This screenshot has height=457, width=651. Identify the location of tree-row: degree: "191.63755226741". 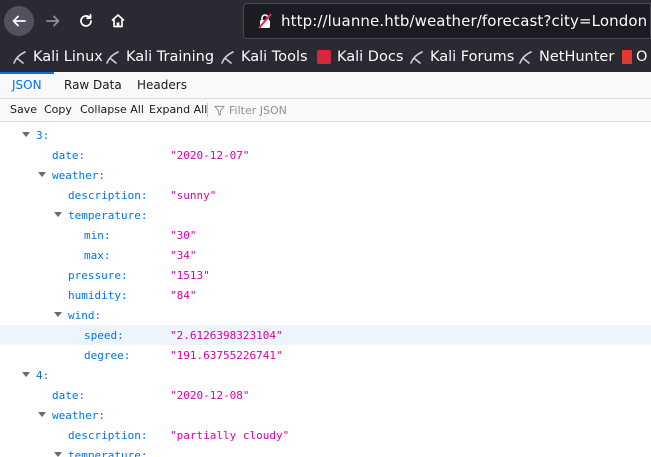
(325, 355).